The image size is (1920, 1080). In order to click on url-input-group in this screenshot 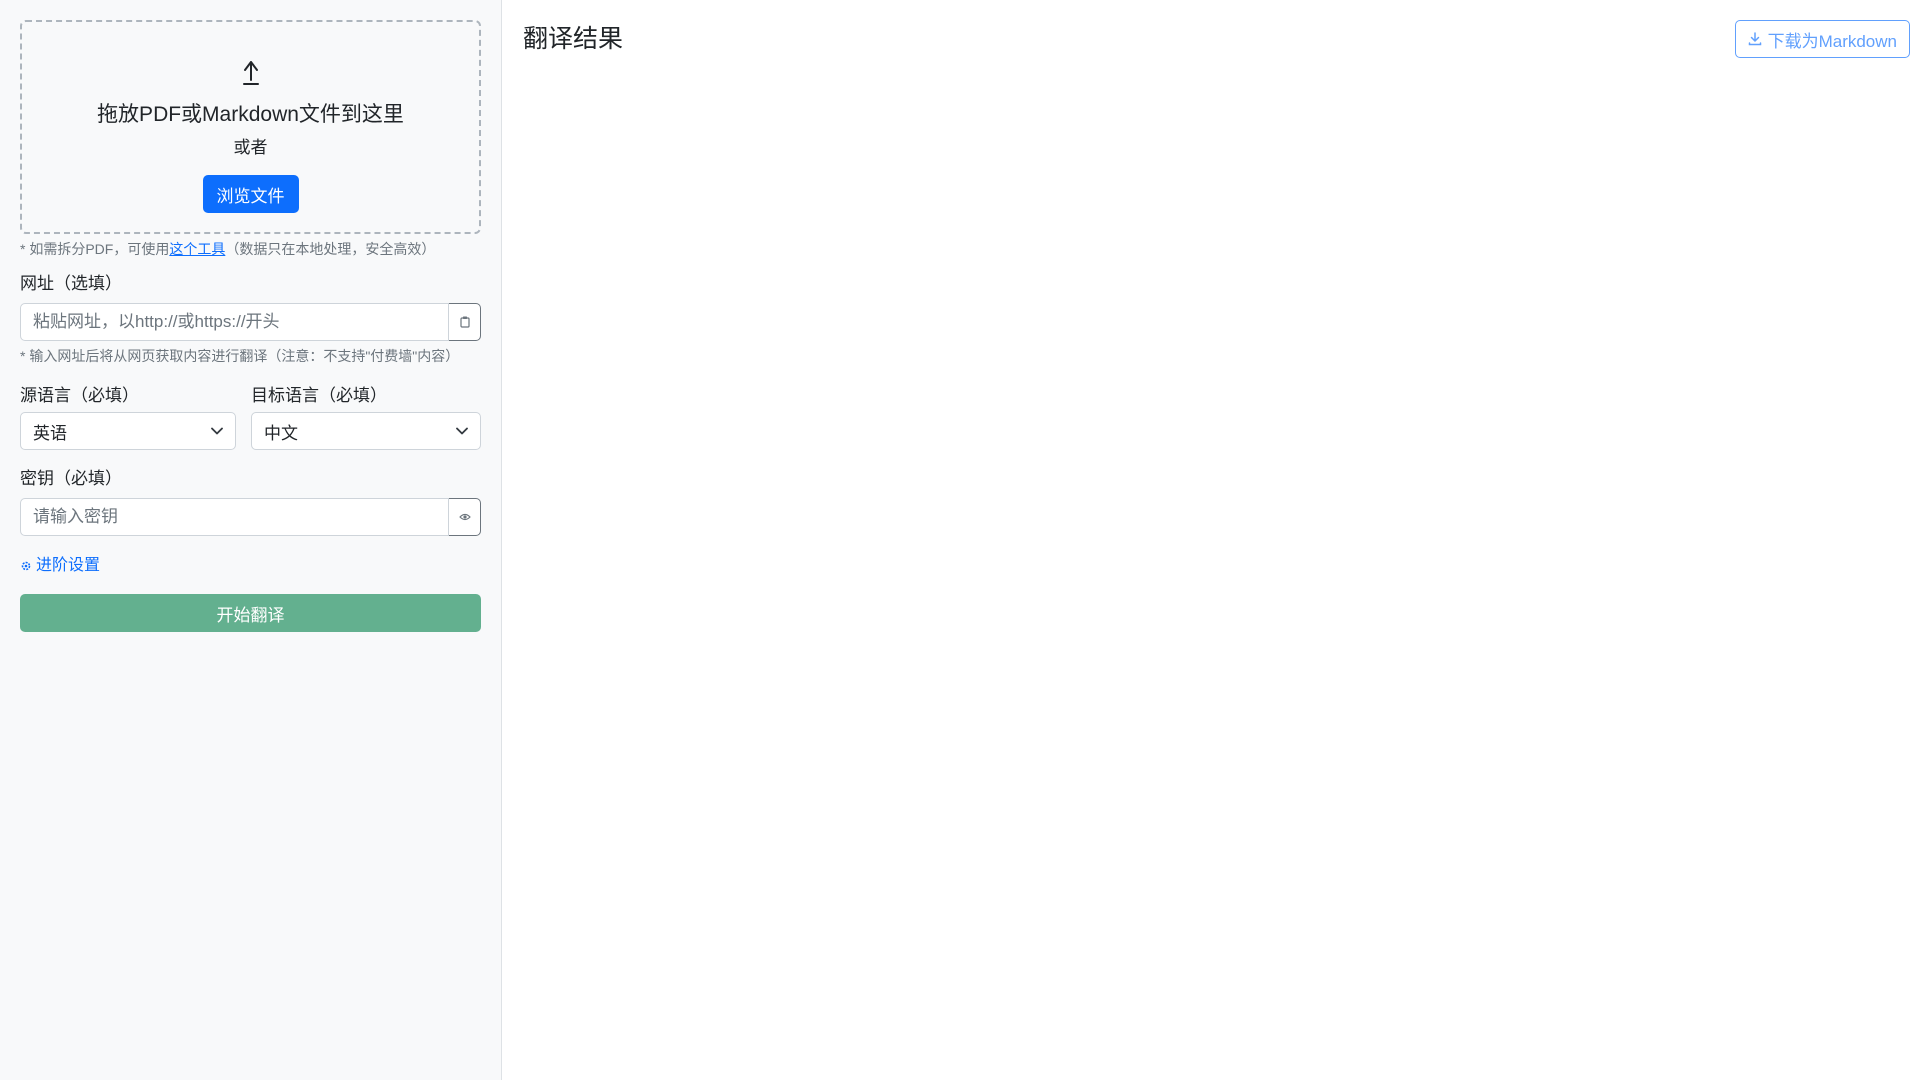, I will do `click(250, 322)`.